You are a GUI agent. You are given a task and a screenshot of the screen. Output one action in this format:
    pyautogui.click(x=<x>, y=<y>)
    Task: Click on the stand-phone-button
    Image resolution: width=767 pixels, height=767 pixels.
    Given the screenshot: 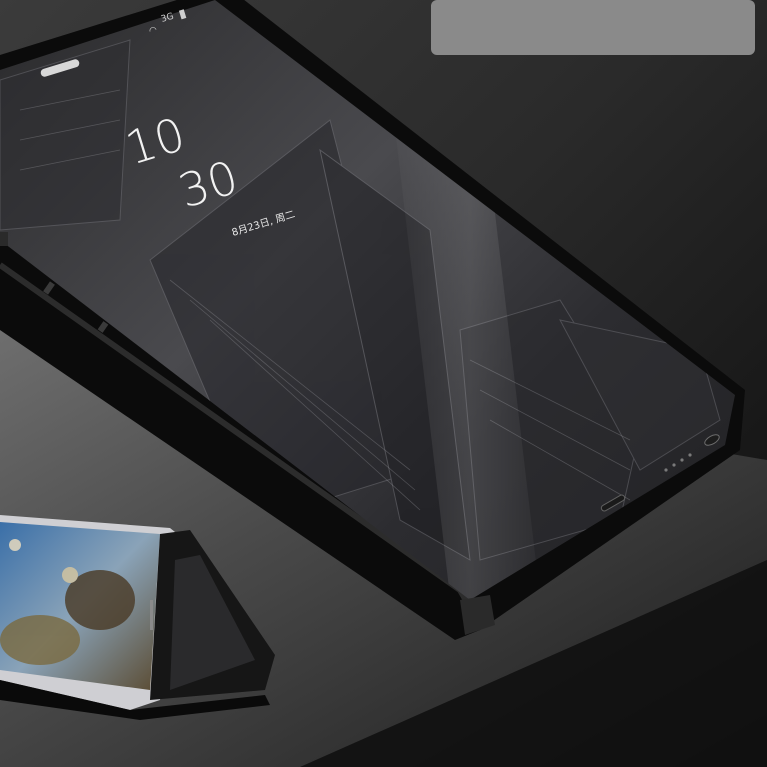 What is the action you would take?
    pyautogui.click(x=151, y=615)
    